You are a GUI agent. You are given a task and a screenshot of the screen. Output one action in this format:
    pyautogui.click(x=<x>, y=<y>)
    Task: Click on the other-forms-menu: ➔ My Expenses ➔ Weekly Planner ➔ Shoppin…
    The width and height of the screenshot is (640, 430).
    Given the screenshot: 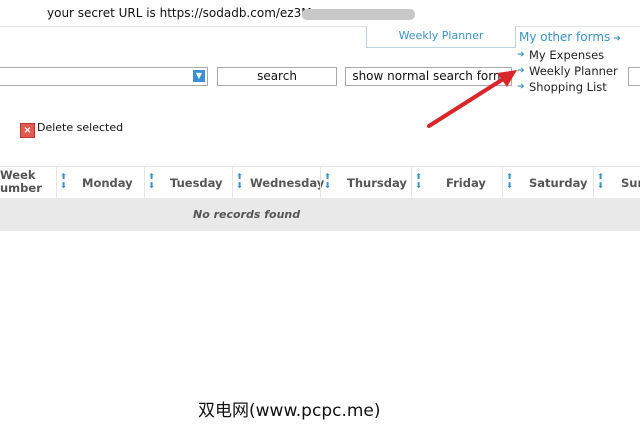 What is the action you would take?
    pyautogui.click(x=578, y=71)
    